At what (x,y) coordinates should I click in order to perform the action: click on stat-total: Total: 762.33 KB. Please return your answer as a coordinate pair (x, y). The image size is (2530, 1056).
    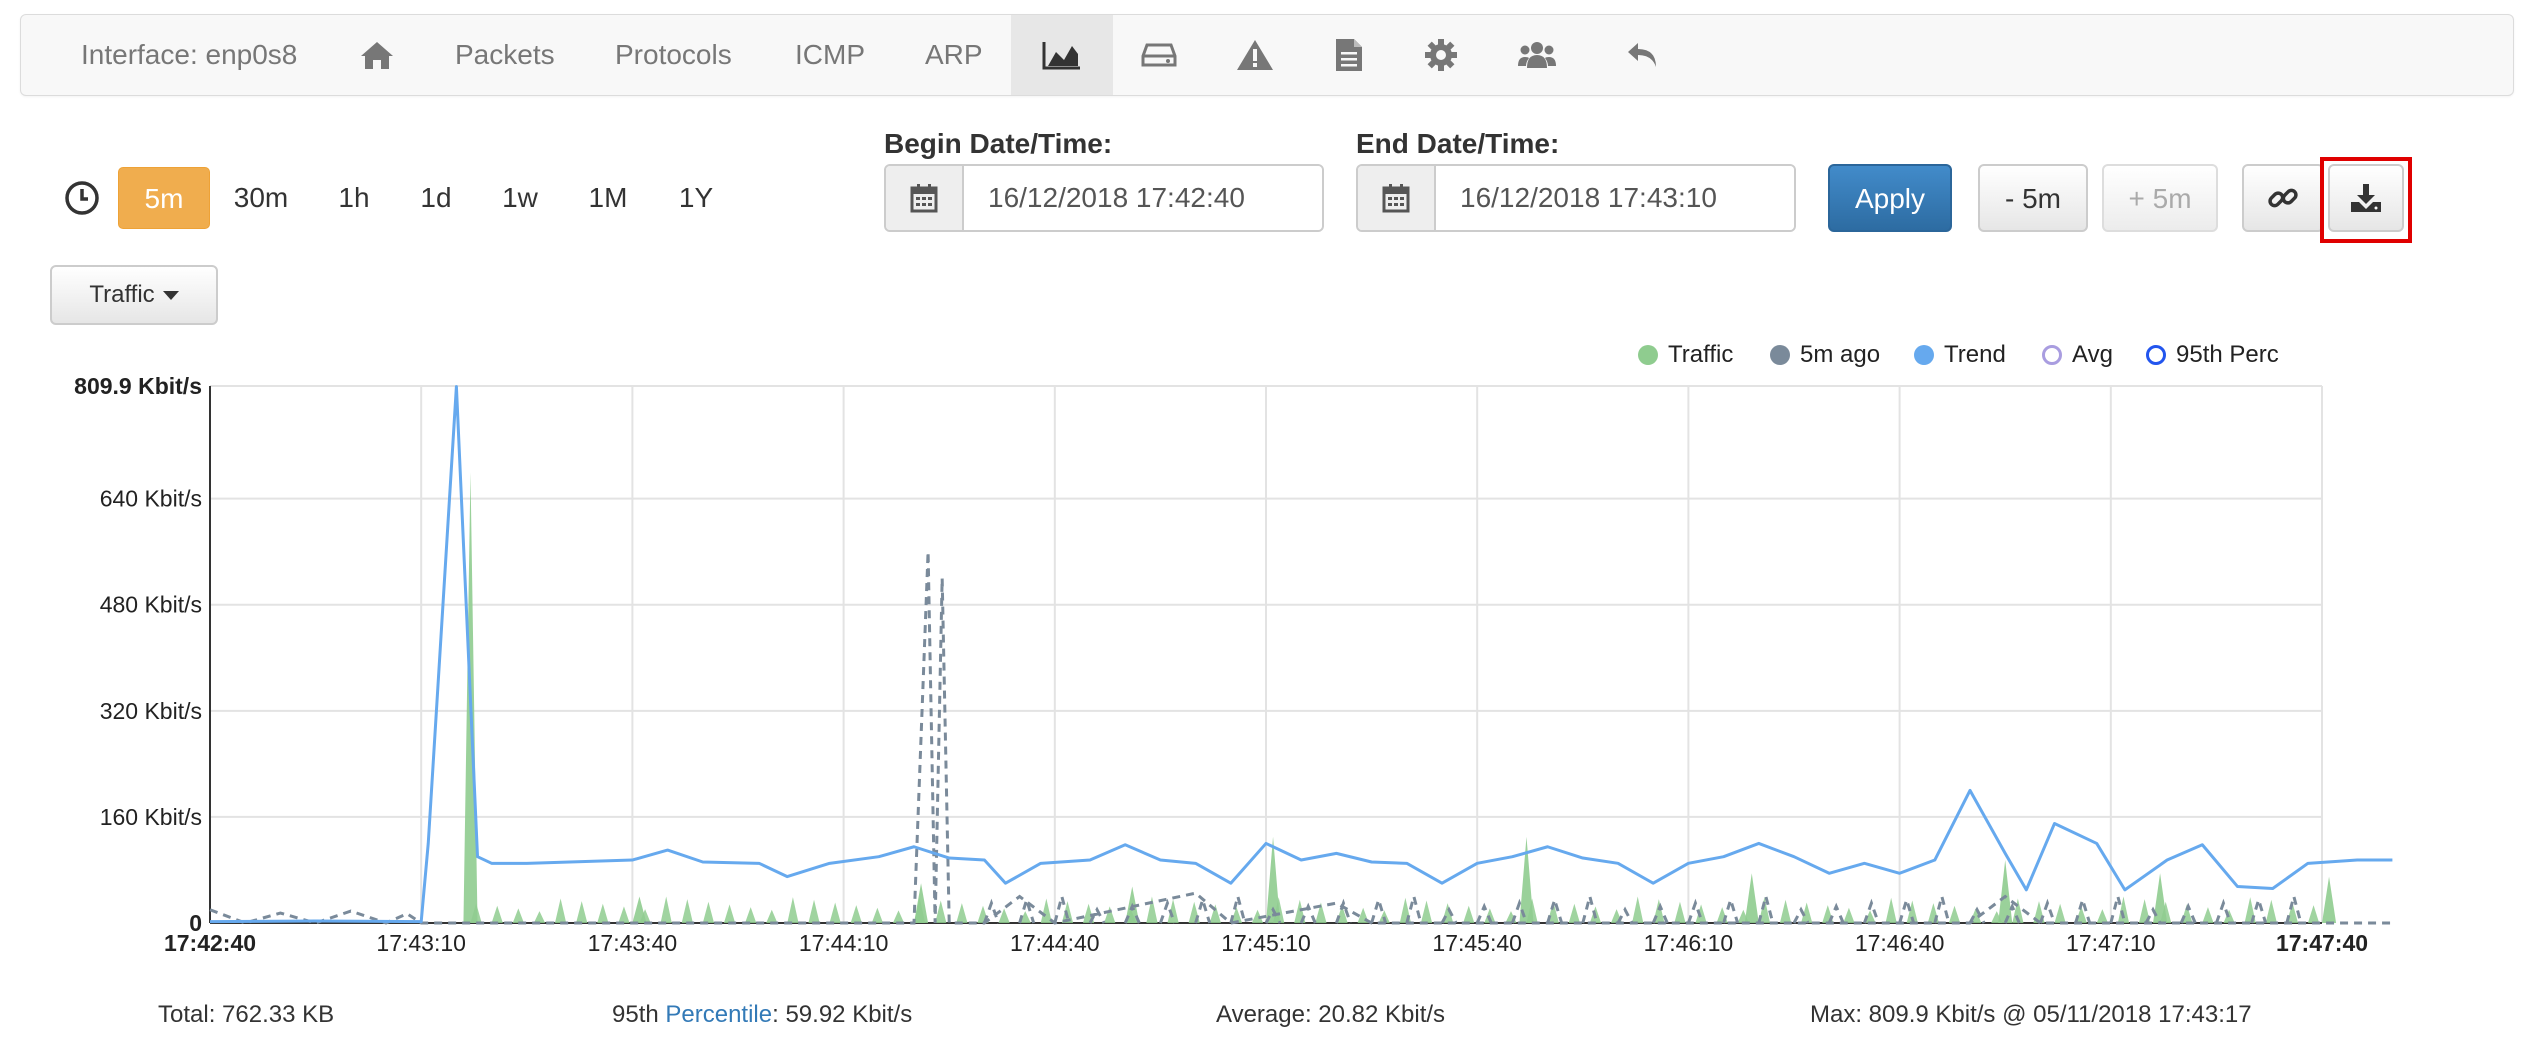
    Looking at the image, I should click on (246, 1014).